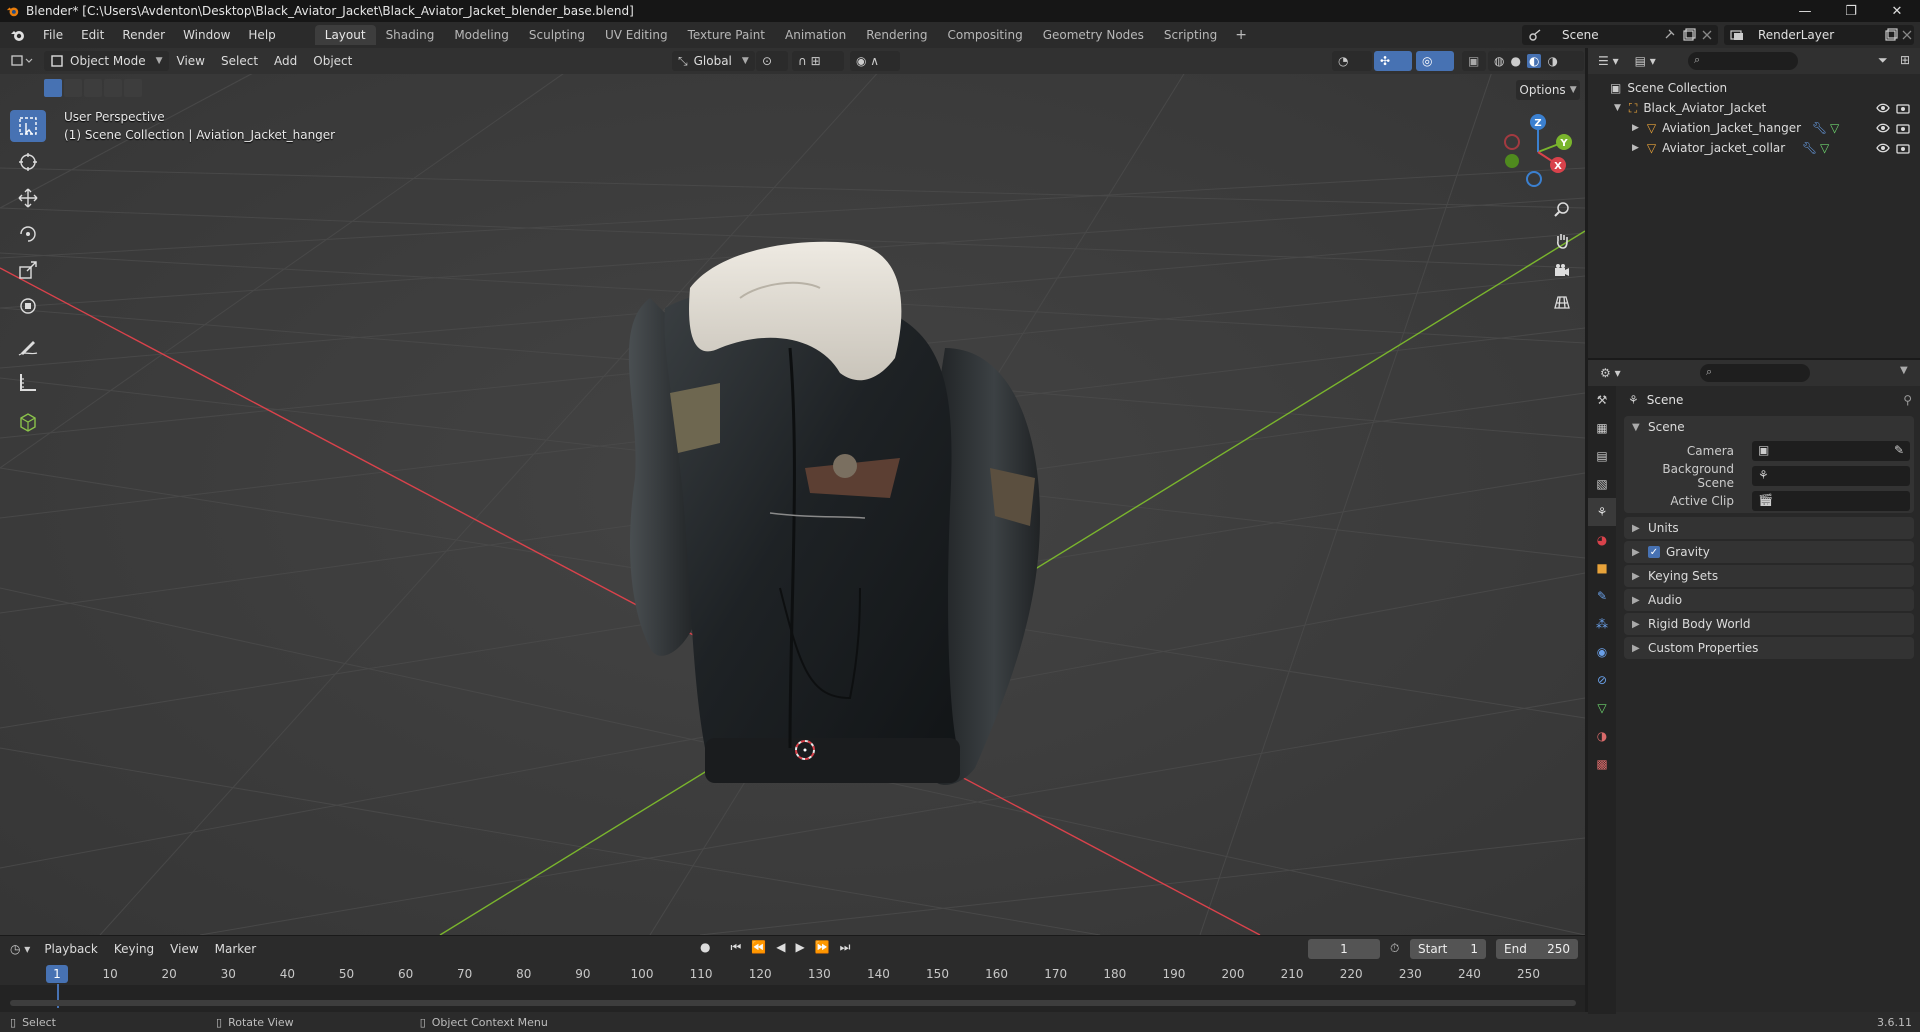 This screenshot has width=1920, height=1032. Describe the element at coordinates (1241, 35) in the screenshot. I see `add-workspace-button: +` at that location.